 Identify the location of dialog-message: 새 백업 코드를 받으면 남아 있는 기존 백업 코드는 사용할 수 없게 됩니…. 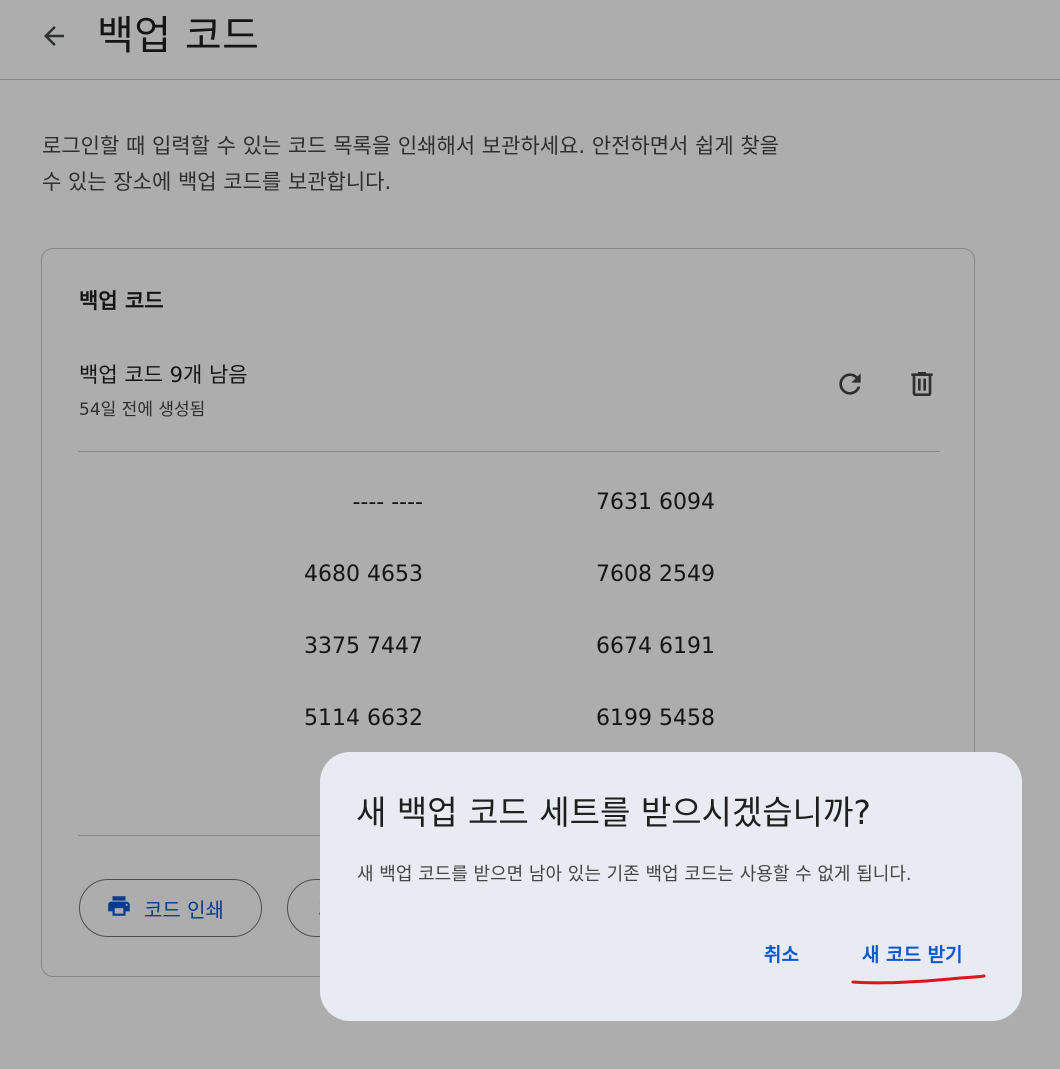
(634, 874).